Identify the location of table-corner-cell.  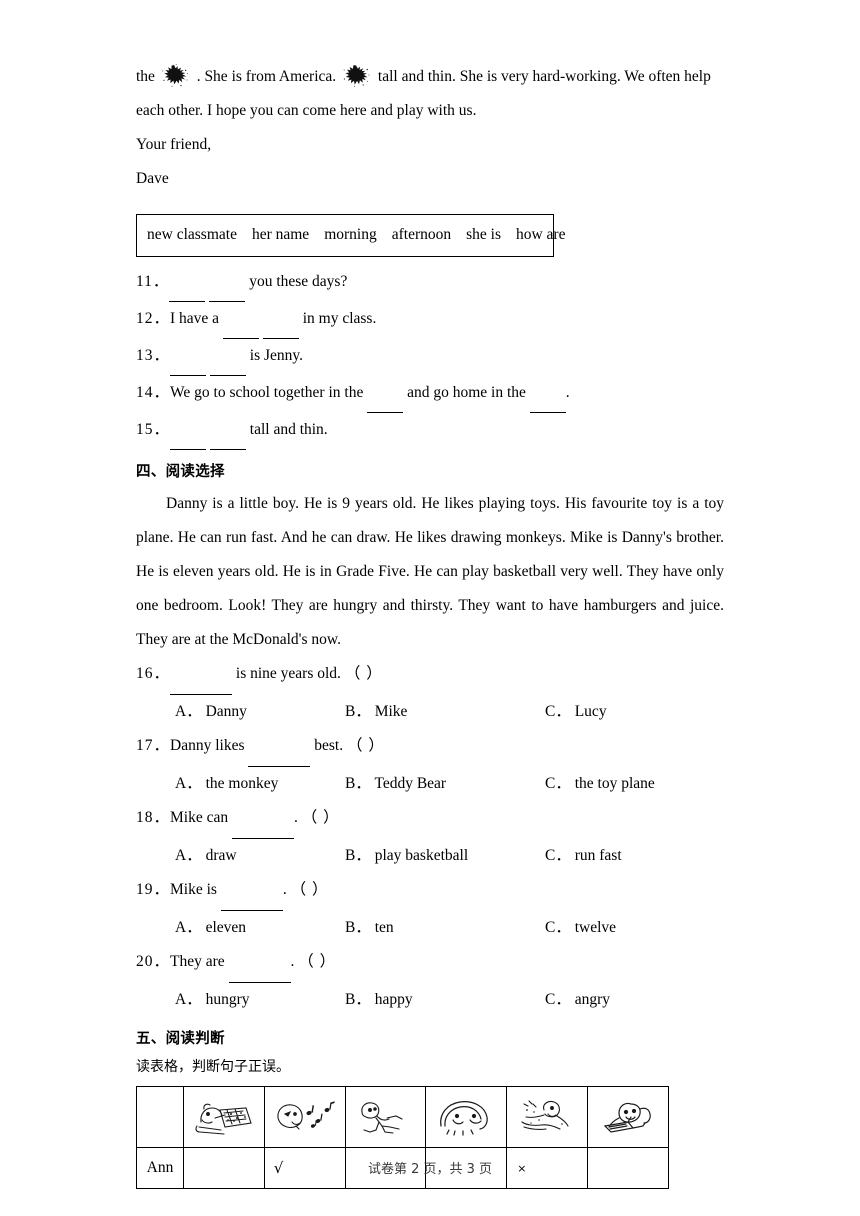
(160, 1117).